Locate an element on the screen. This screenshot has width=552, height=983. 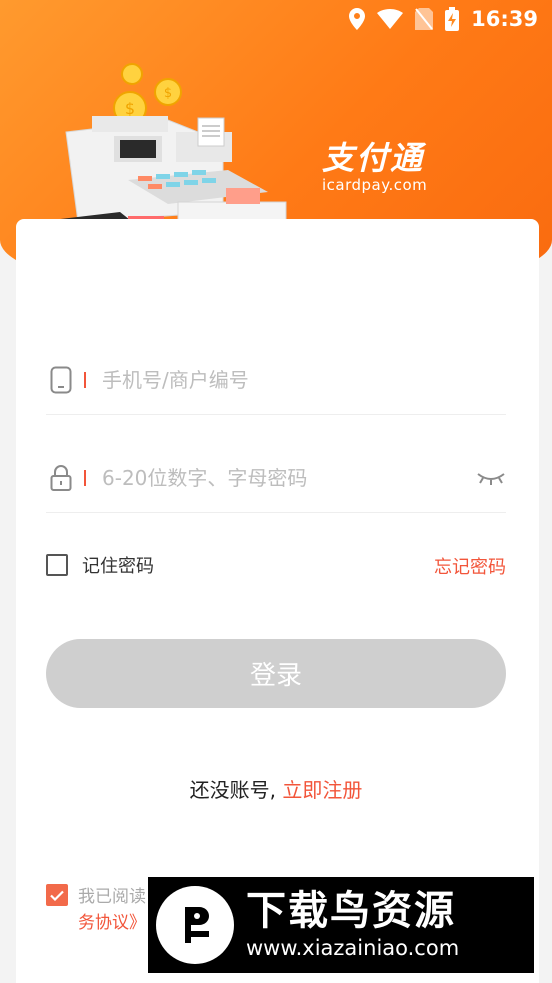
phone-field is located at coordinates (276, 380).